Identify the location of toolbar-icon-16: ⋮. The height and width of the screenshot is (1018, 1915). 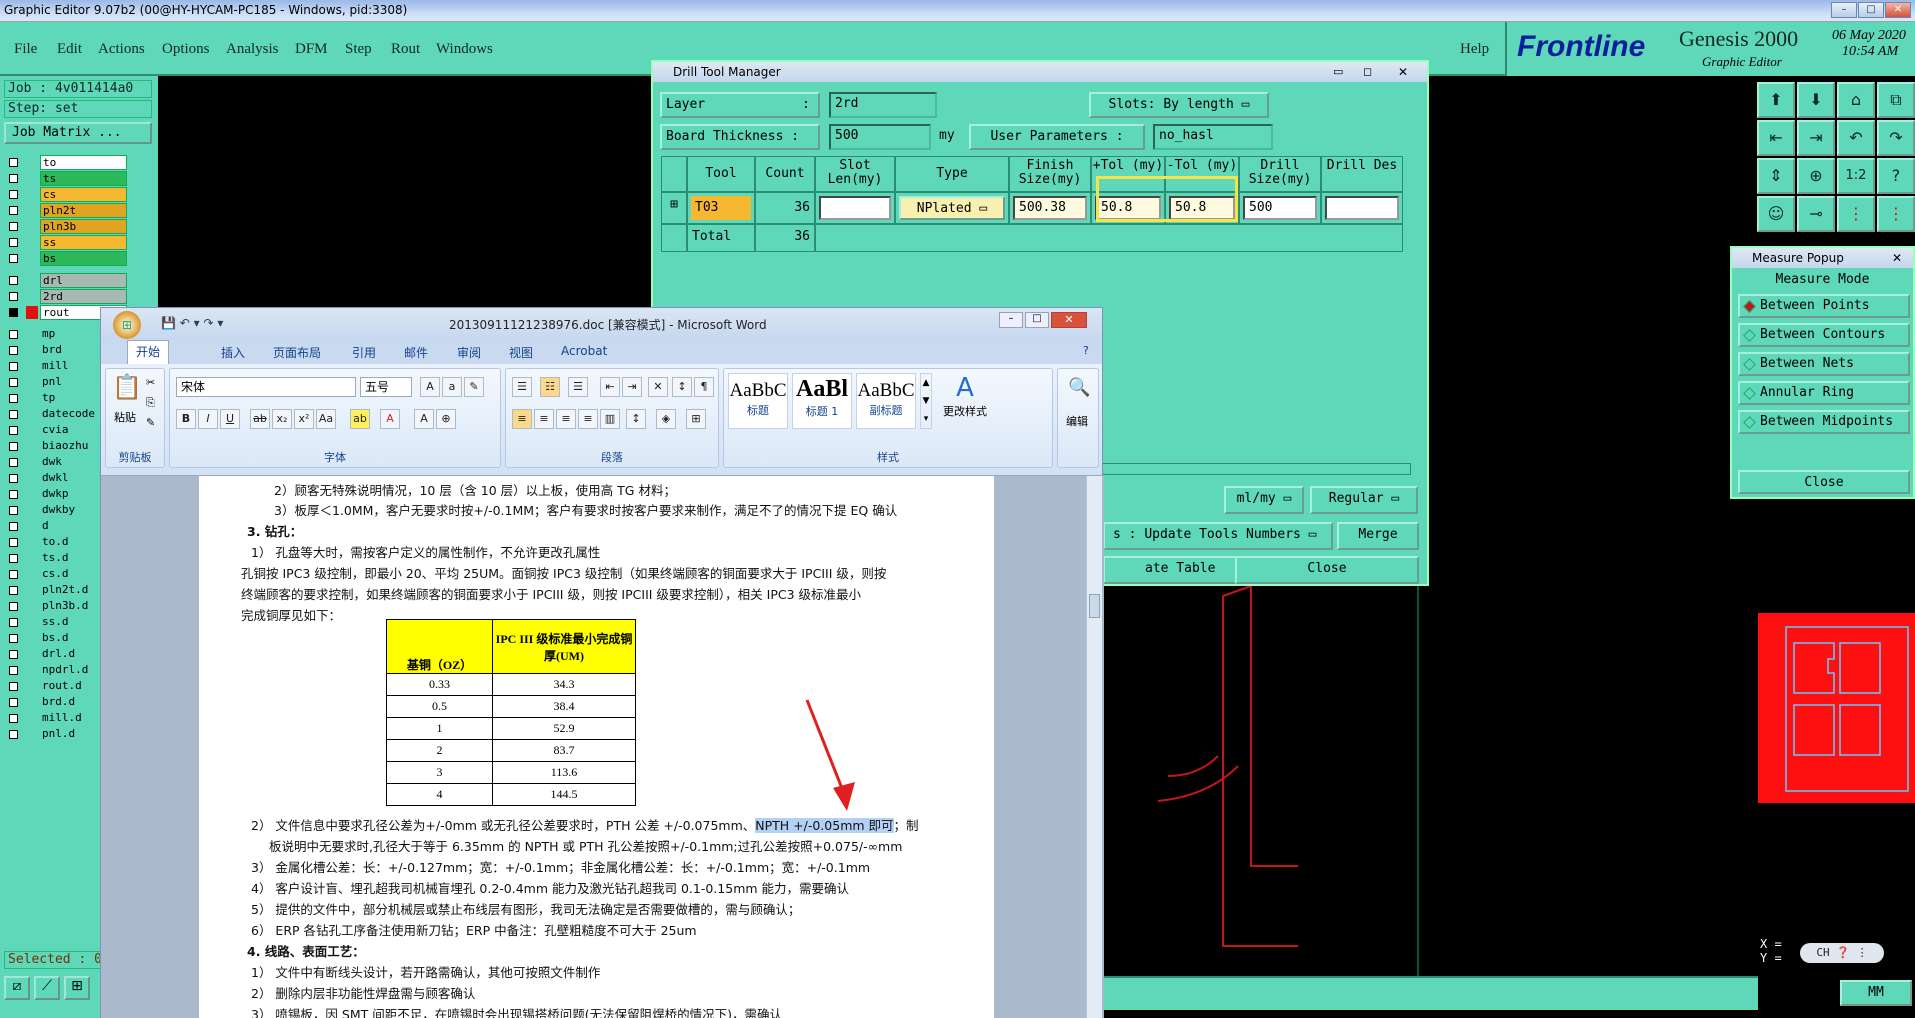
(1896, 214).